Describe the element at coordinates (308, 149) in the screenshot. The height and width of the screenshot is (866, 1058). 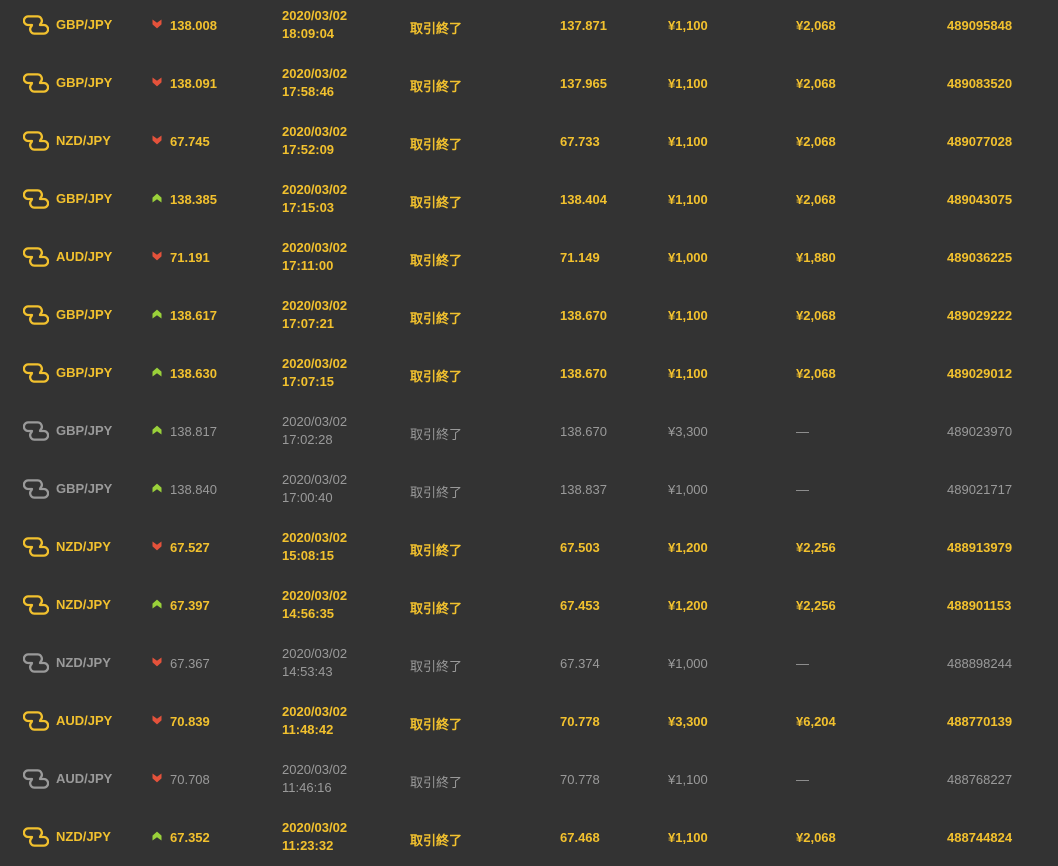
I see `trade-time: 17:52:09` at that location.